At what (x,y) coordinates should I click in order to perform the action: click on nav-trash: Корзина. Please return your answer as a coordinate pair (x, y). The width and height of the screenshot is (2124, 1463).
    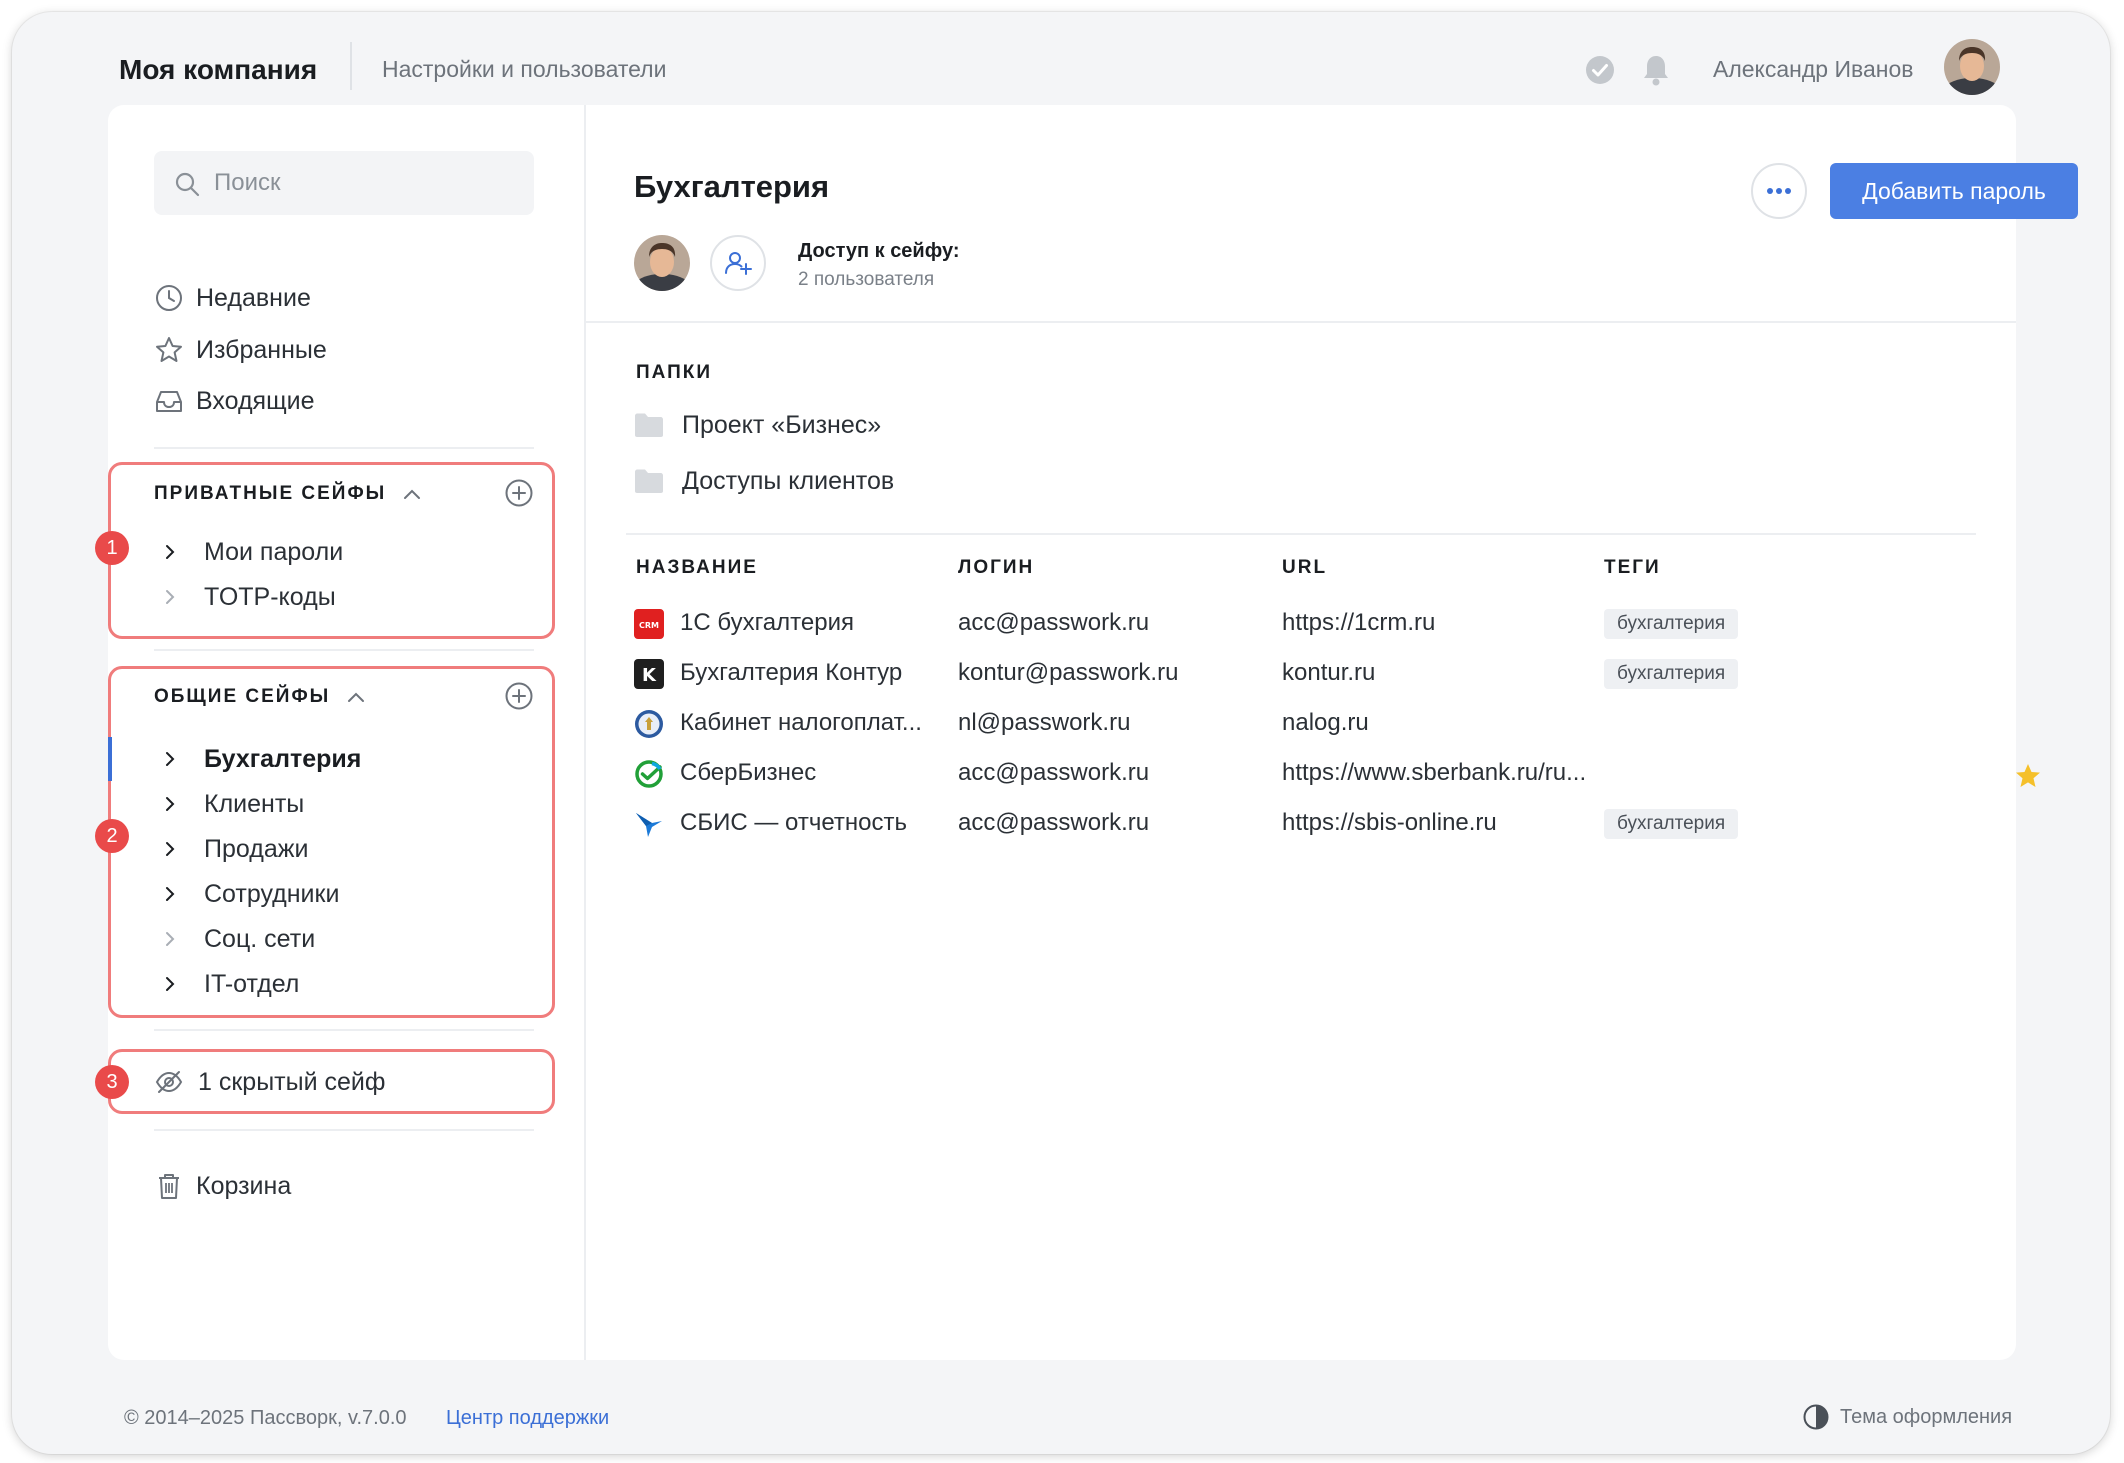
    Looking at the image, I should click on (222, 1186).